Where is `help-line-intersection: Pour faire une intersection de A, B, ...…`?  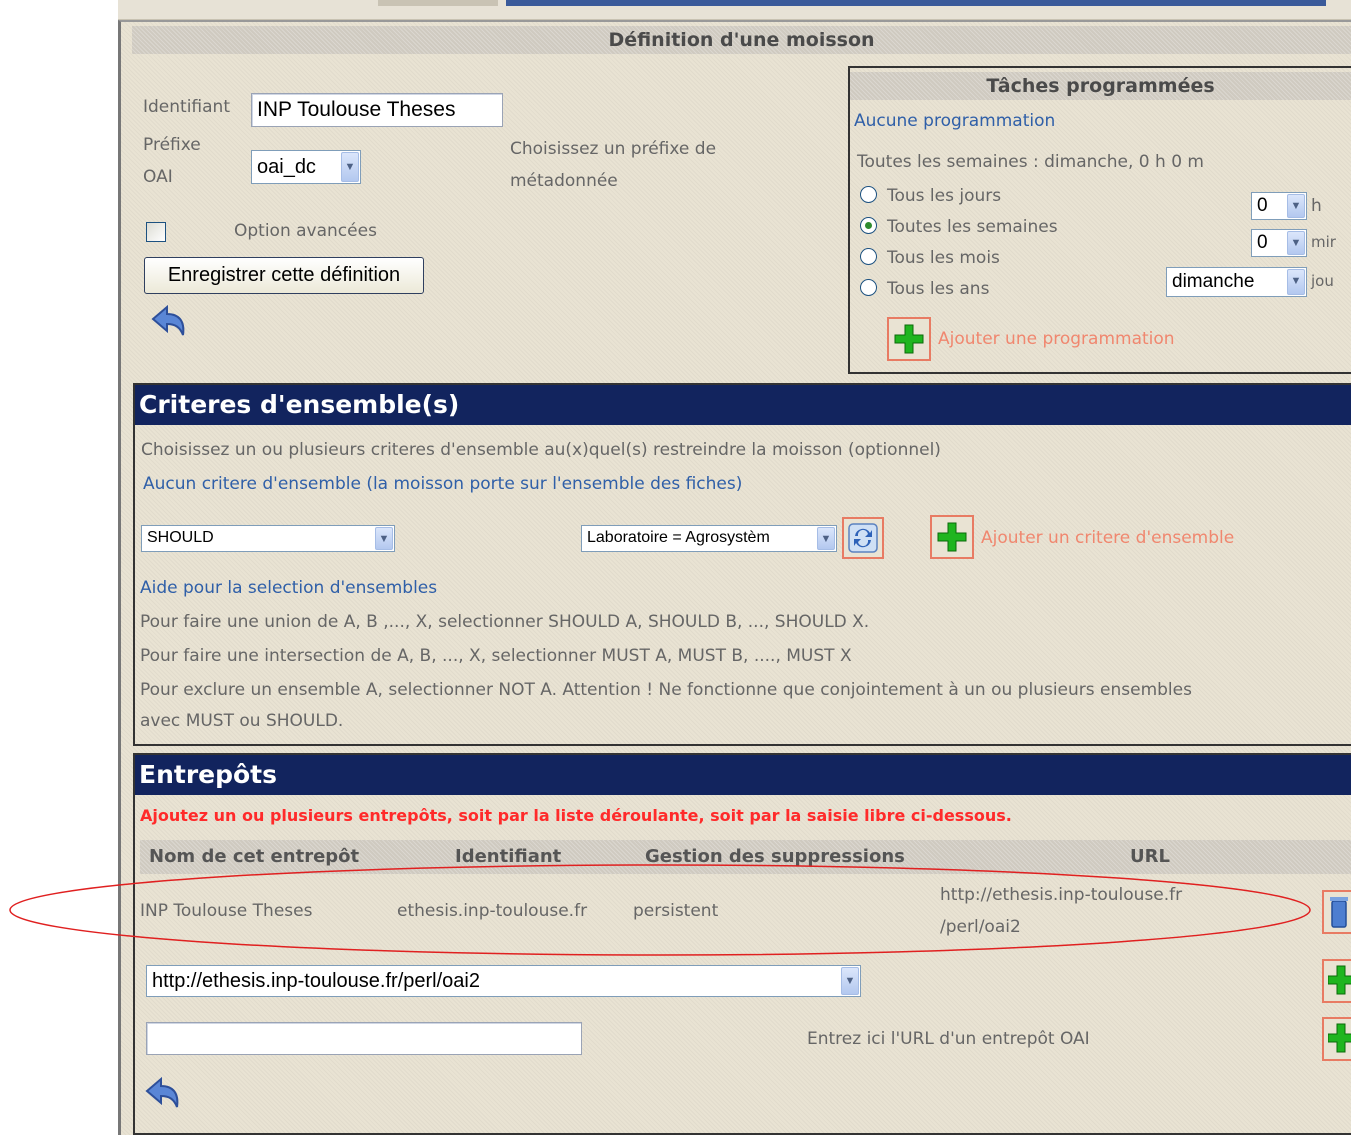 help-line-intersection: Pour faire une intersection de A, B, ...… is located at coordinates (496, 656).